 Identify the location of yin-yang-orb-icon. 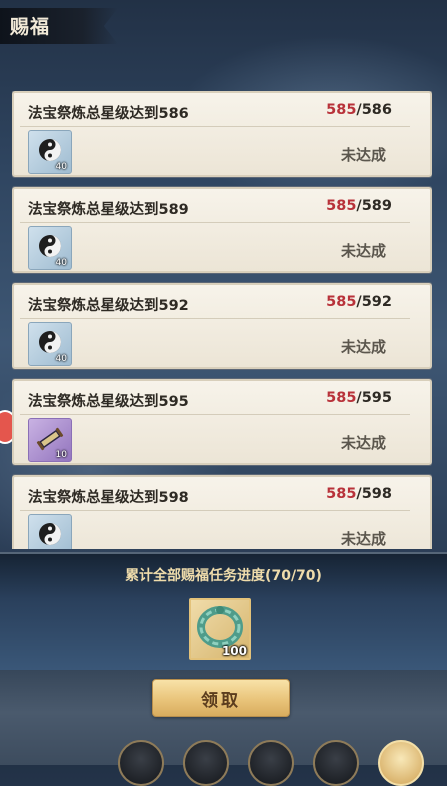
(50, 534).